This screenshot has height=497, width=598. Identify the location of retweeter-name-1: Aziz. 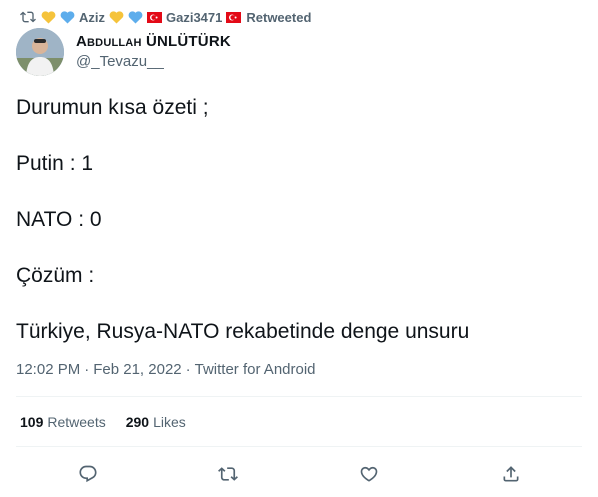
(92, 17).